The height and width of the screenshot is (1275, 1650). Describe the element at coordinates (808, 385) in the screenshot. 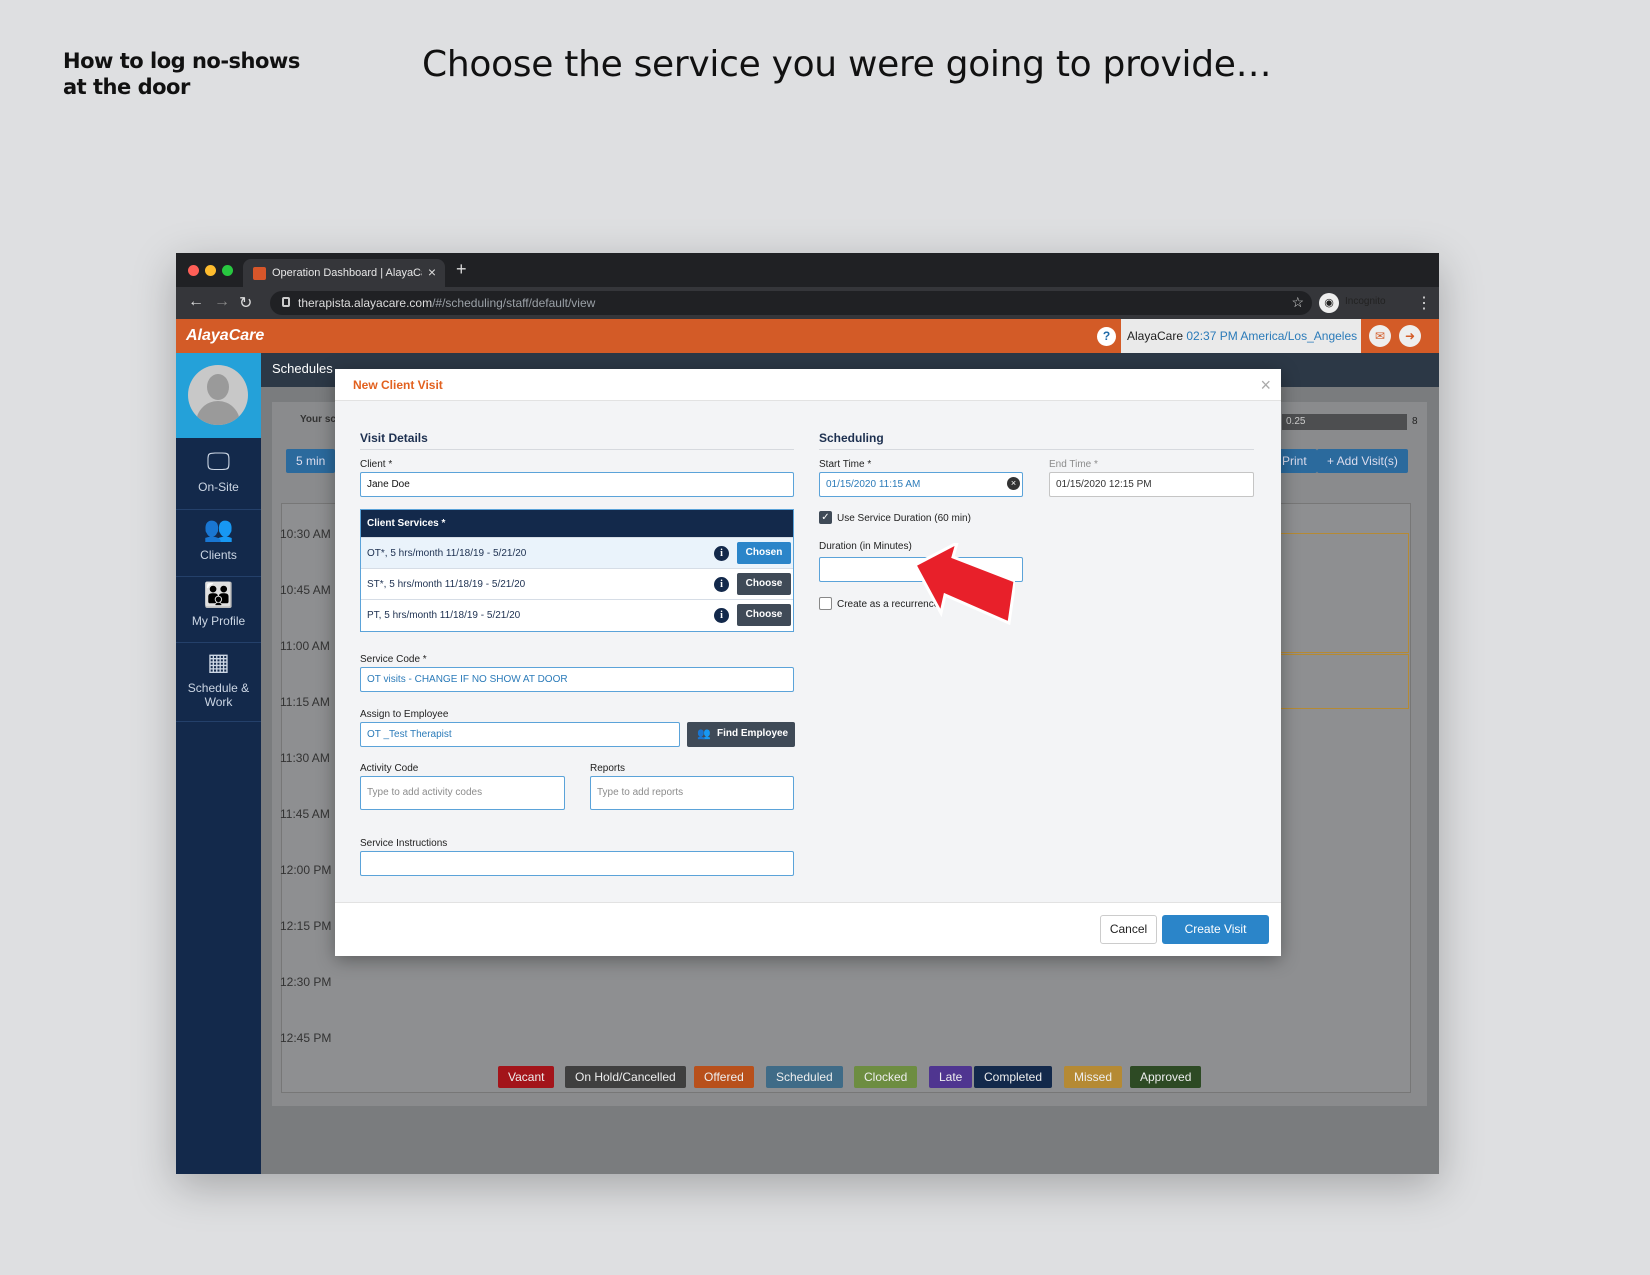

I see `modal-header: New Client Visit ×` at that location.